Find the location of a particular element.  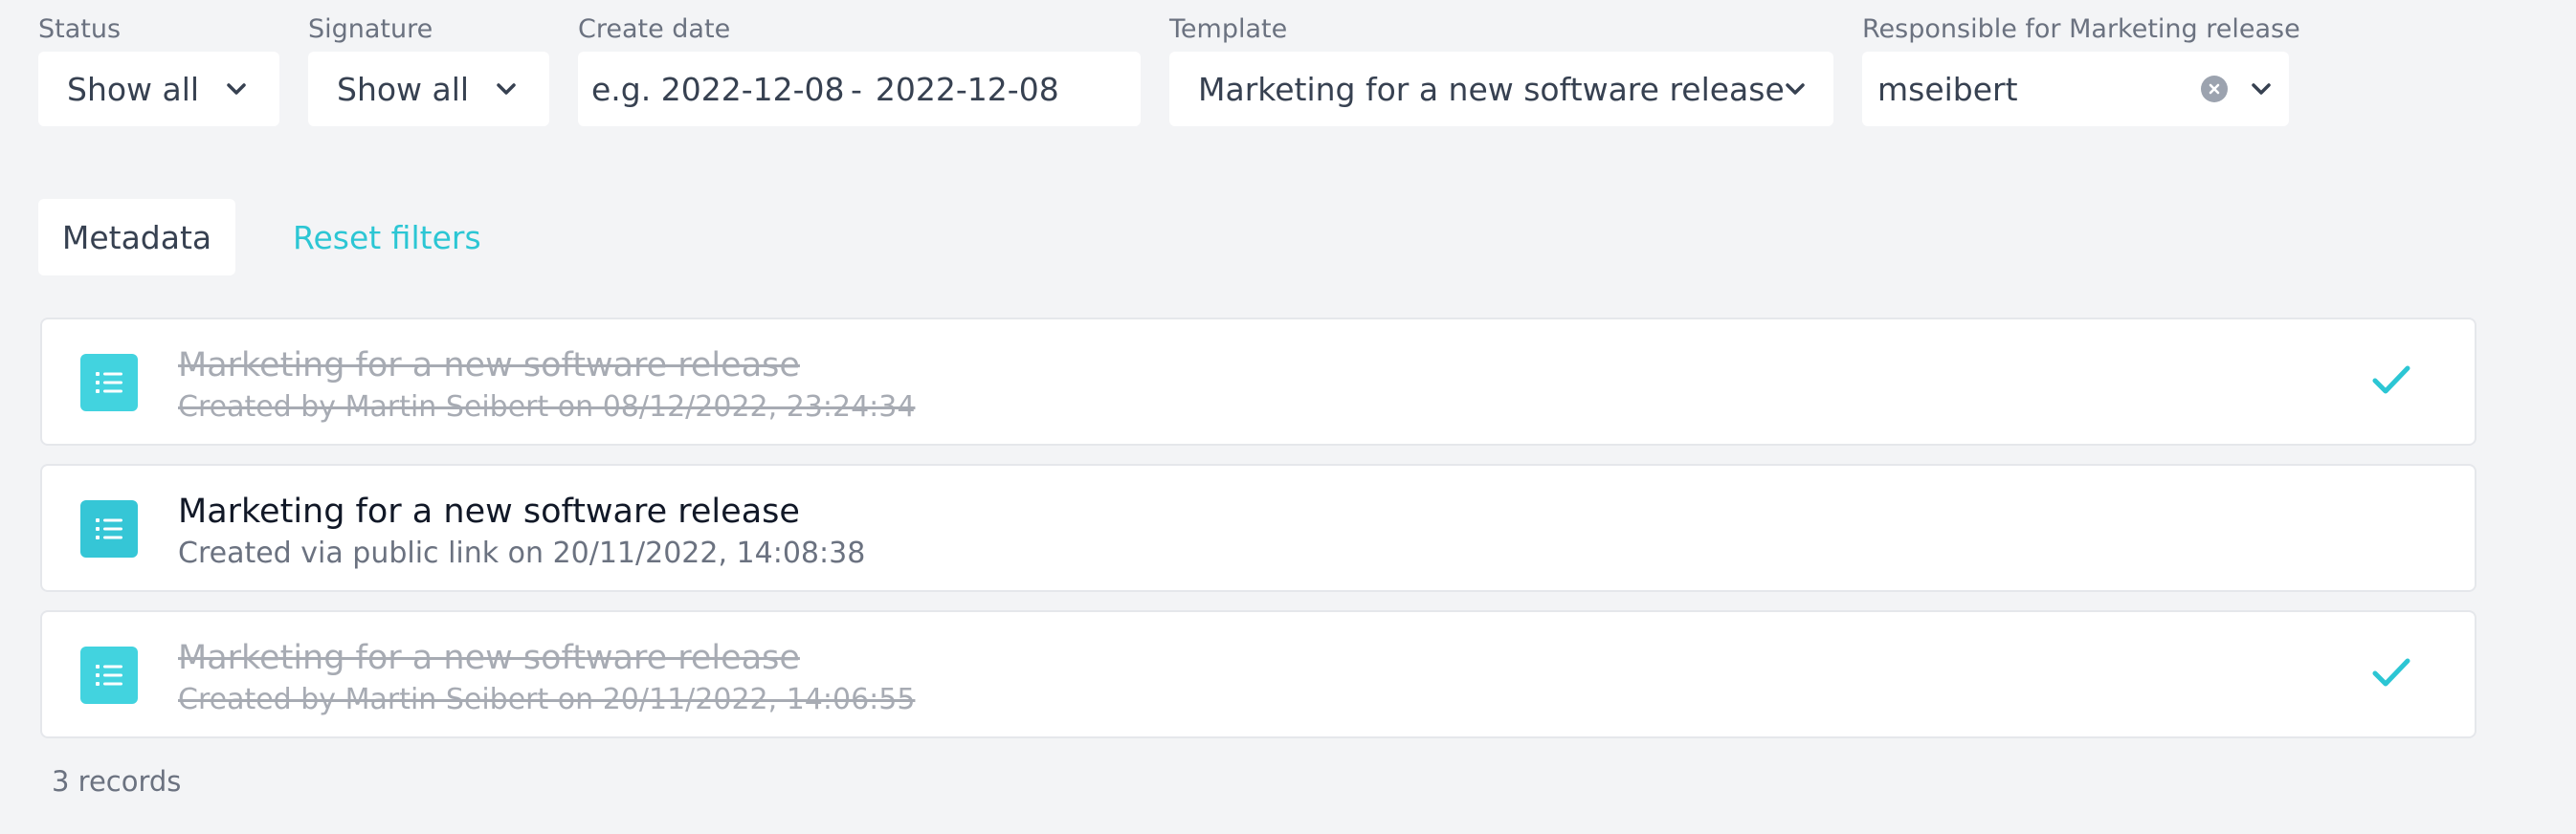

template-filter-label: Template is located at coordinates (1228, 29).